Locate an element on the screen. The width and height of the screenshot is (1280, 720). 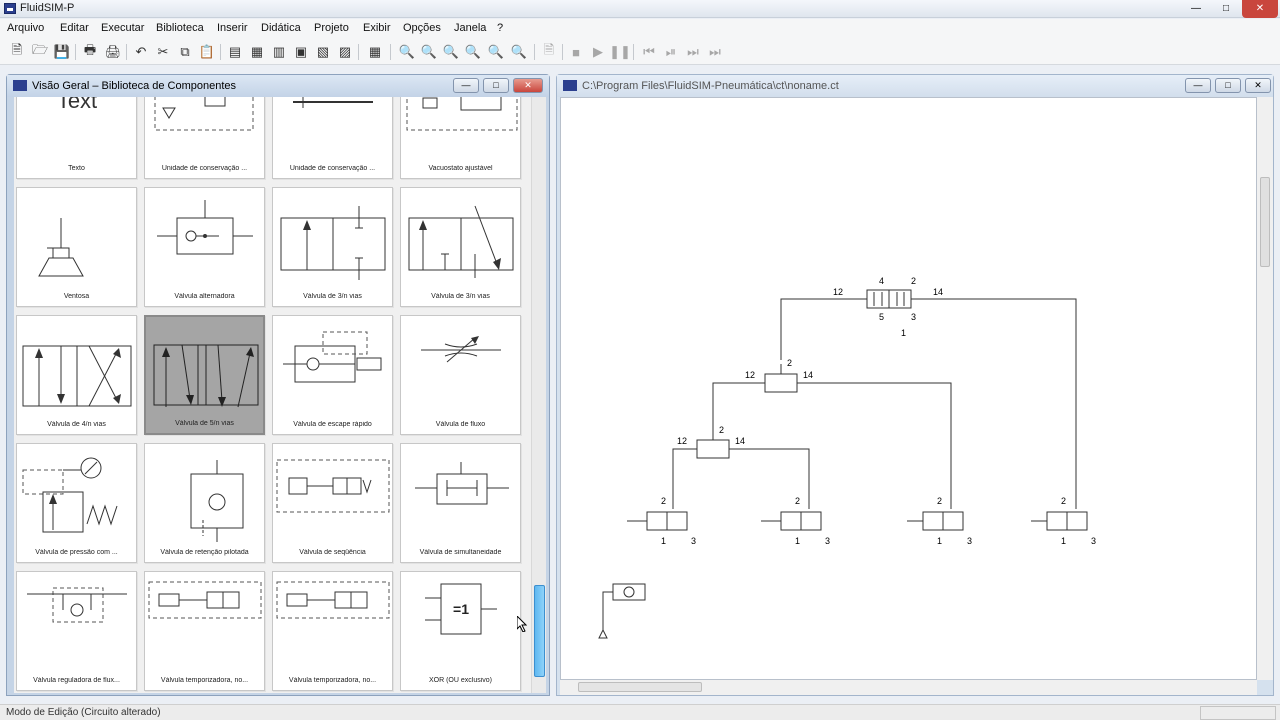
circuit-minimize-button: — is located at coordinates (1198, 85).